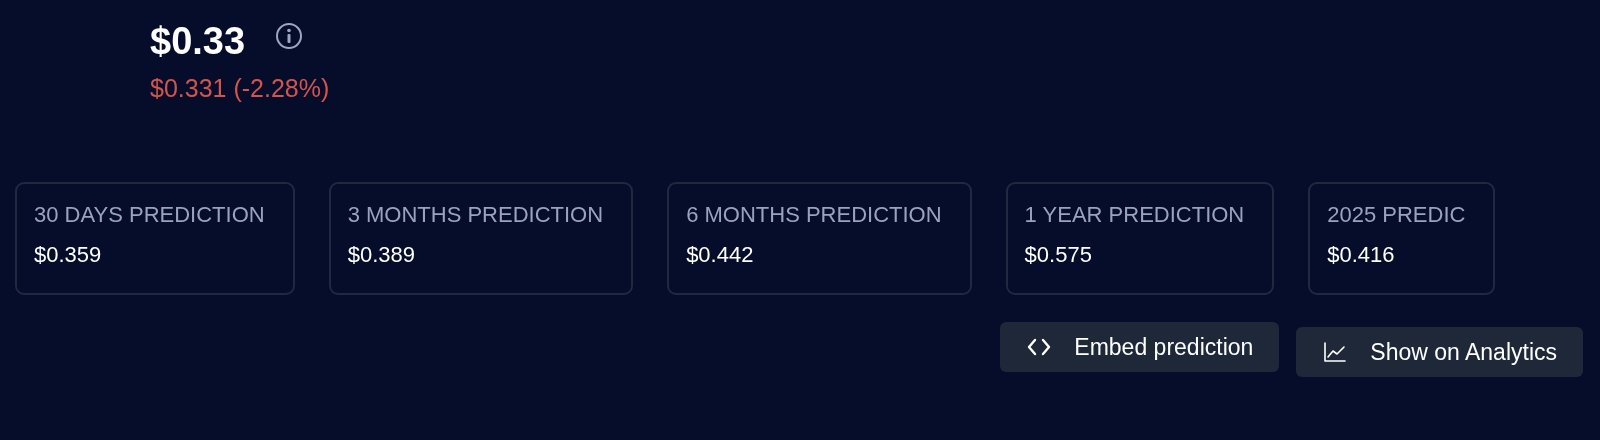  I want to click on info-icon, so click(289, 36).